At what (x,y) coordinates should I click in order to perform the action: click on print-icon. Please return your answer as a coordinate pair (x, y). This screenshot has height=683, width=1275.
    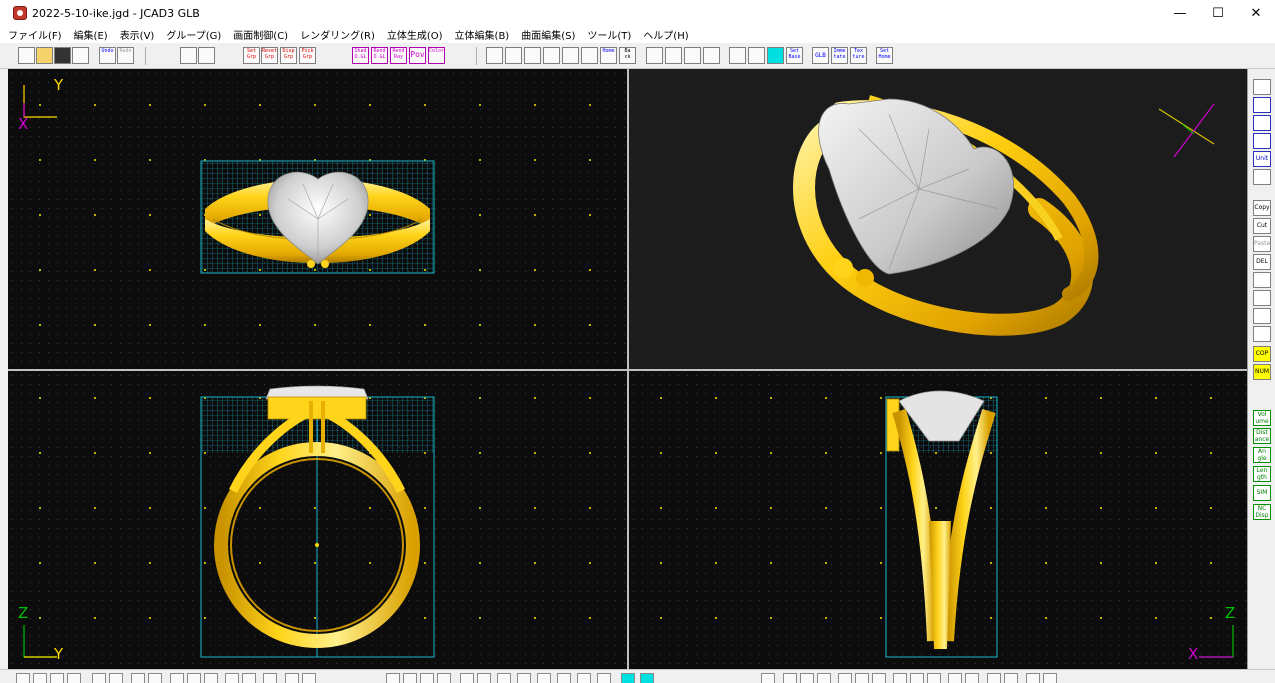
    Looking at the image, I should click on (80, 55).